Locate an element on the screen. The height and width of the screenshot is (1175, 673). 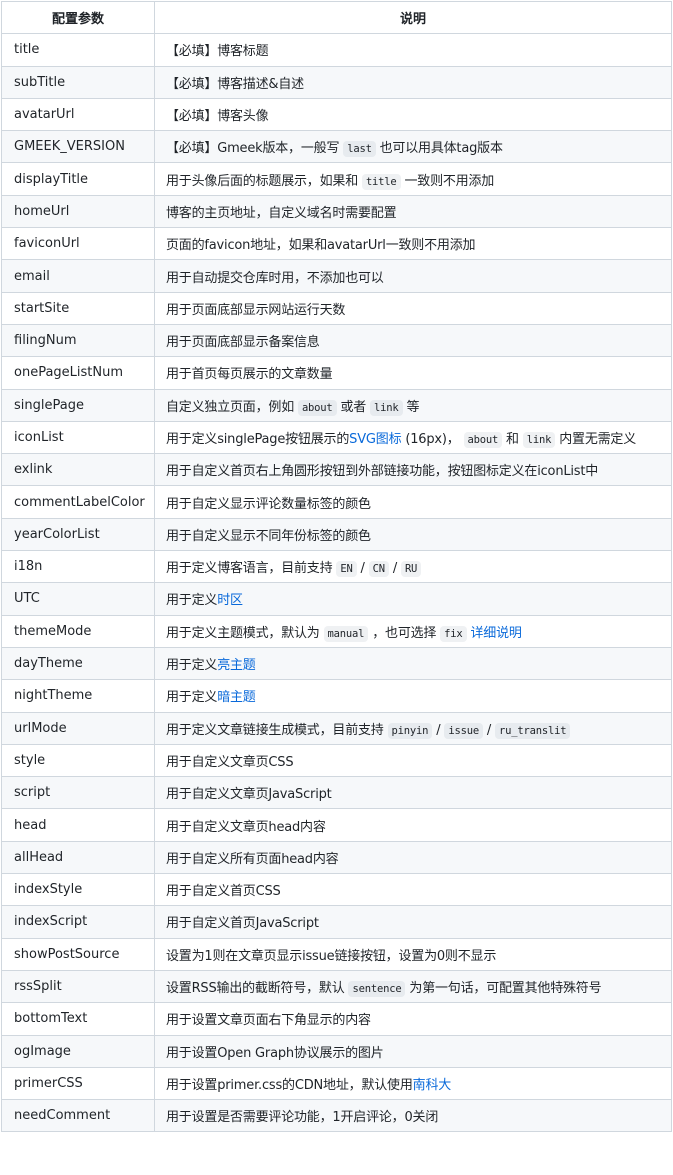
param-name: allHead is located at coordinates (78, 857).